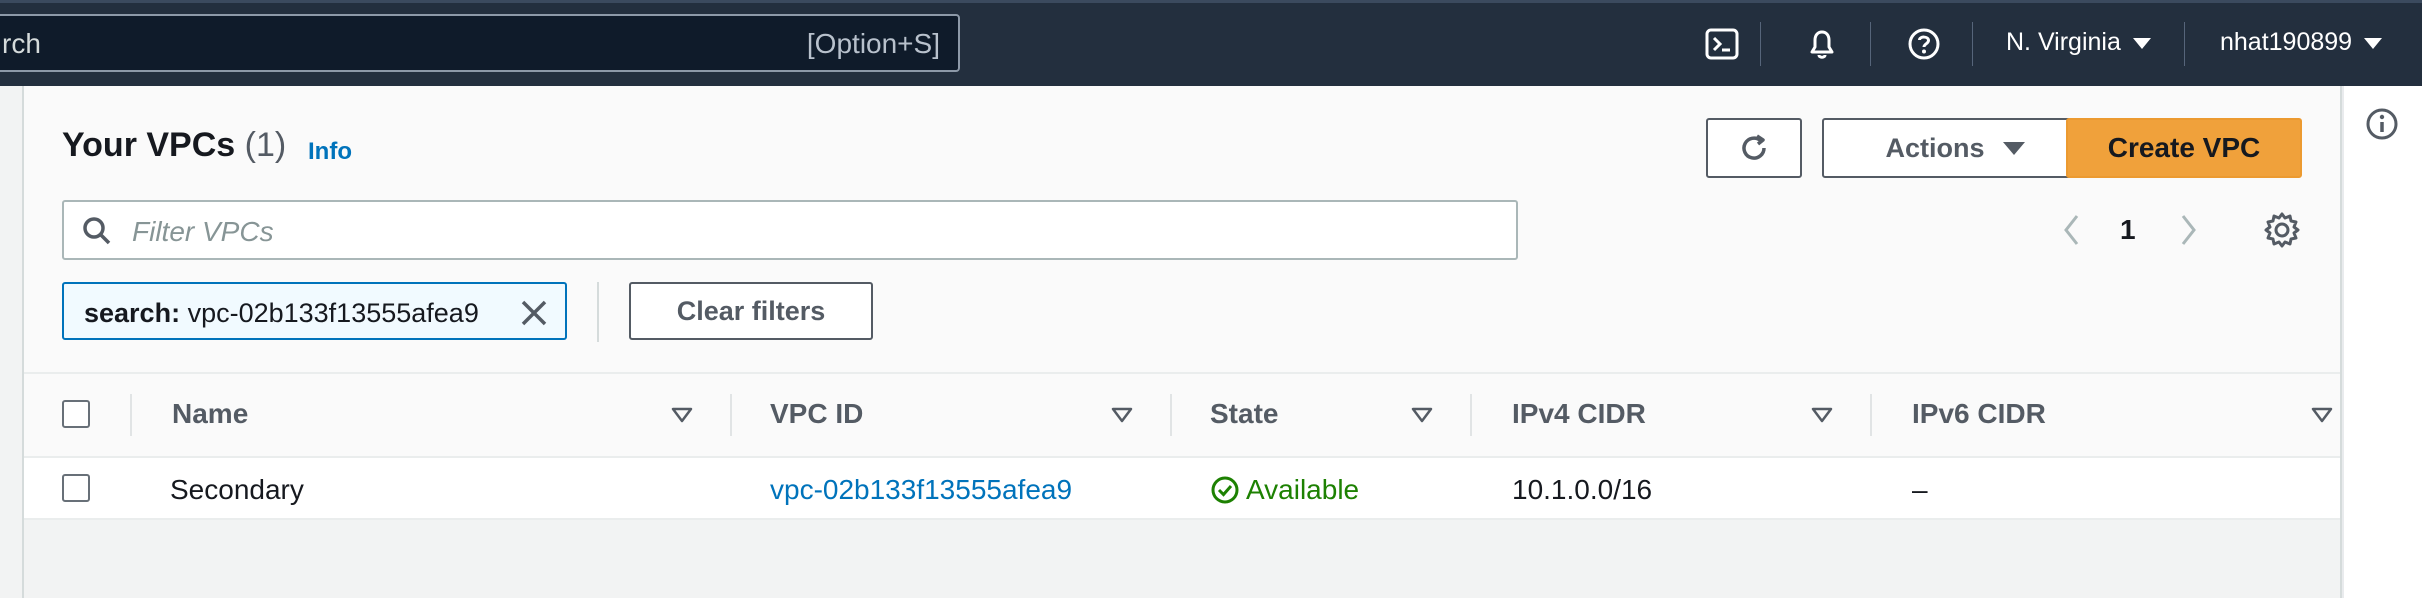 This screenshot has width=2422, height=598. I want to click on search-shortcut-hint: [Option+S], so click(873, 43).